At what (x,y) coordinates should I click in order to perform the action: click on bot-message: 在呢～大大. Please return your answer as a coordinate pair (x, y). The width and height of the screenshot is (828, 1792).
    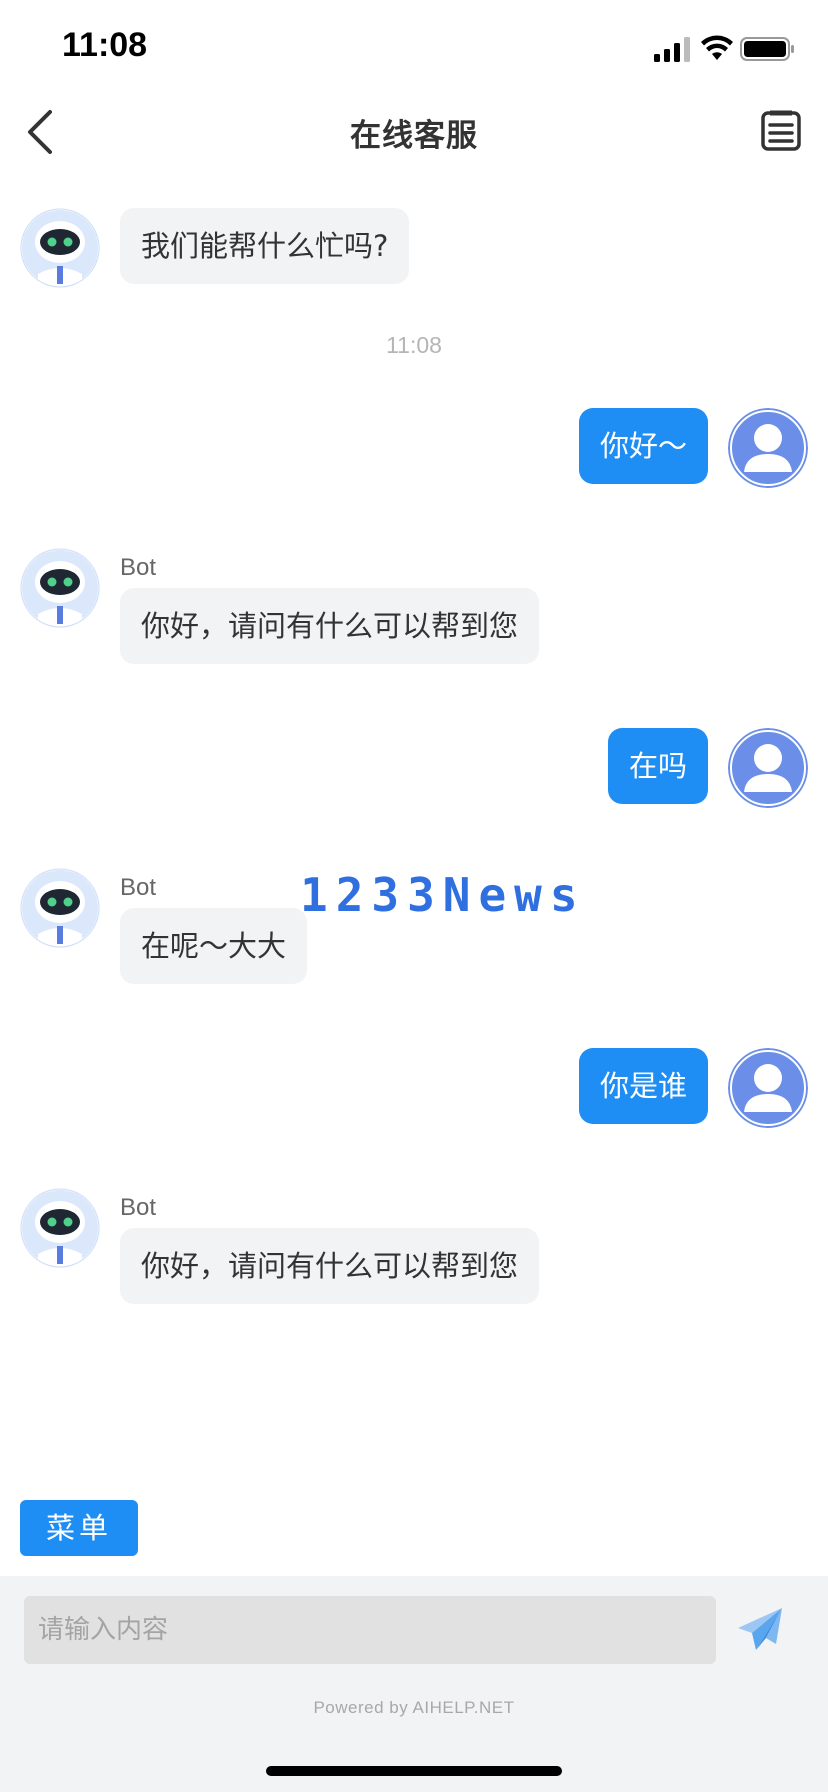
    Looking at the image, I should click on (214, 946).